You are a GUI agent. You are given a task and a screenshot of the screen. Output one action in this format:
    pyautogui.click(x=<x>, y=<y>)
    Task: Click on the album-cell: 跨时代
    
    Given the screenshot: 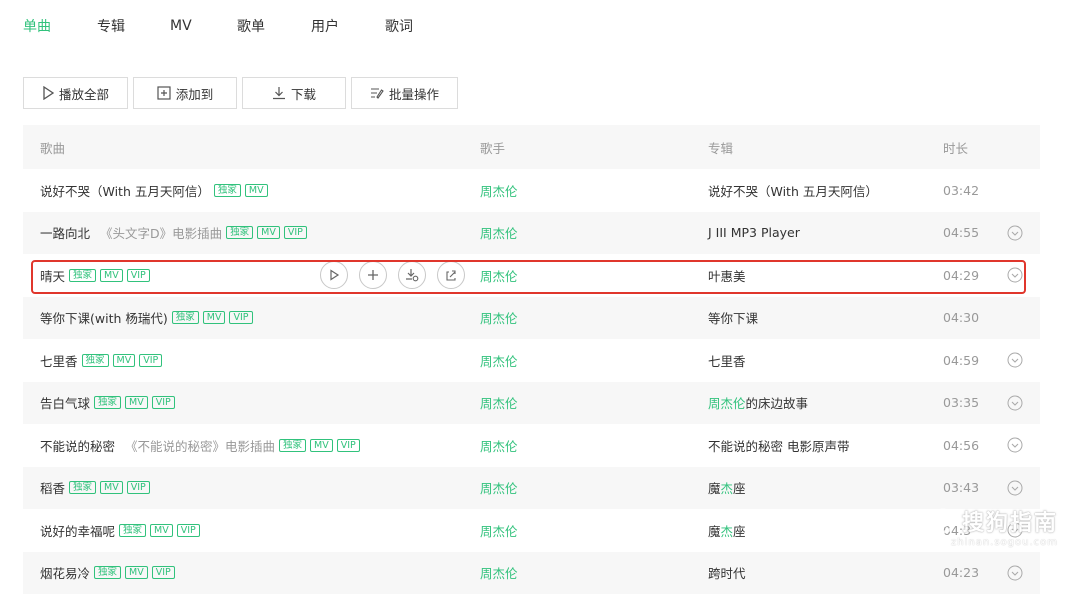 What is the action you would take?
    pyautogui.click(x=727, y=572)
    